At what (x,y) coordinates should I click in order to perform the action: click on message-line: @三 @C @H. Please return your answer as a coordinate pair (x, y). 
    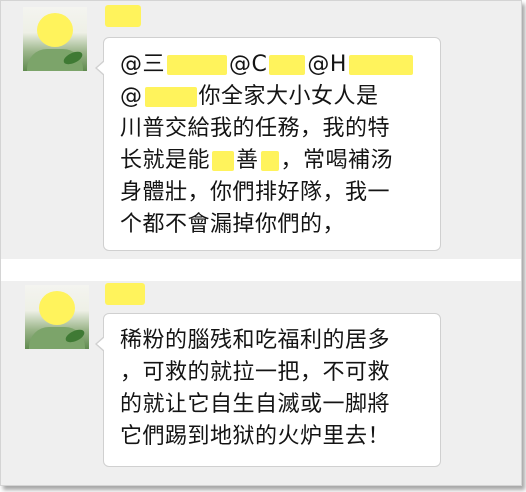
    Looking at the image, I should click on (267, 65).